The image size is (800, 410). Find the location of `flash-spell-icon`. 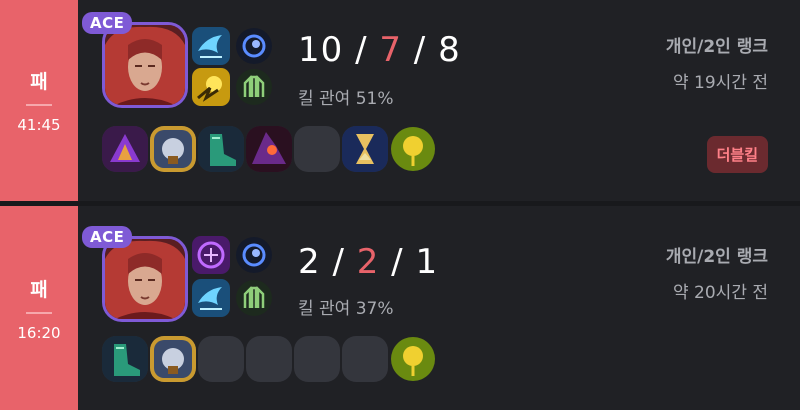

flash-spell-icon is located at coordinates (211, 87).